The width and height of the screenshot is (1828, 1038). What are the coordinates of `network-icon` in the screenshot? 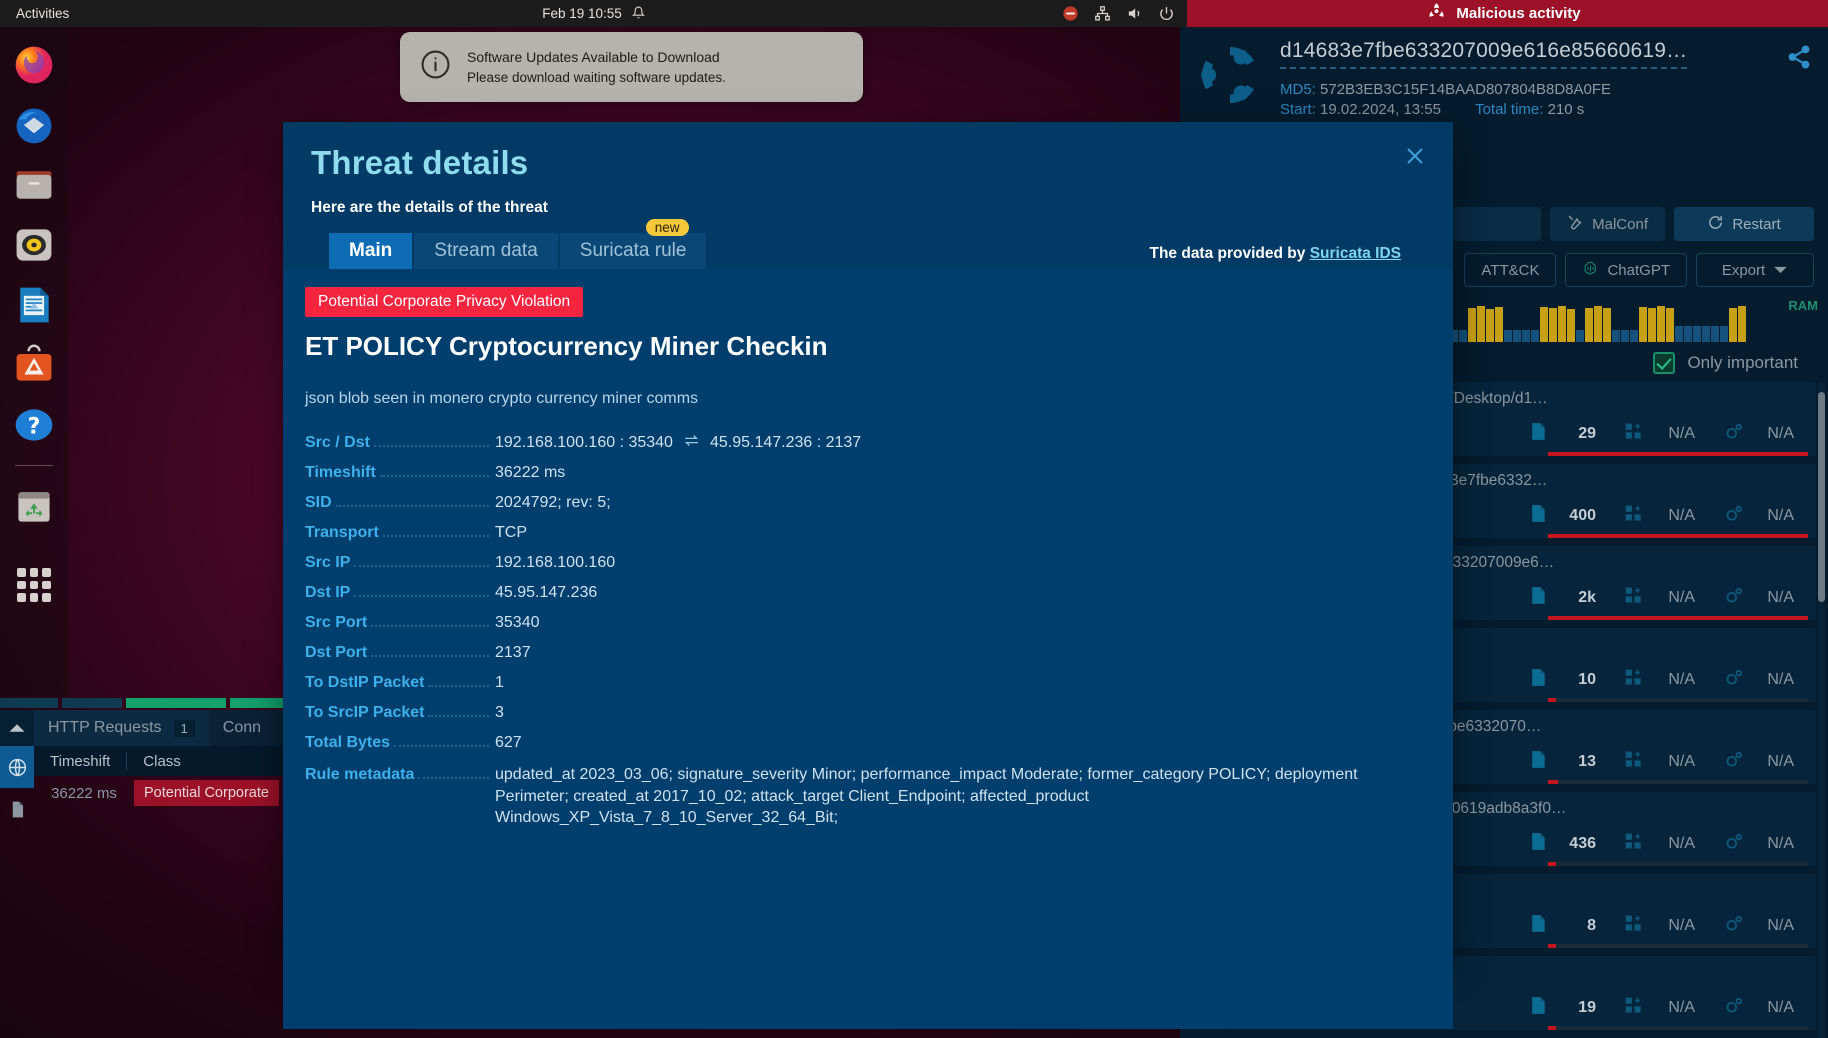 It's located at (1102, 13).